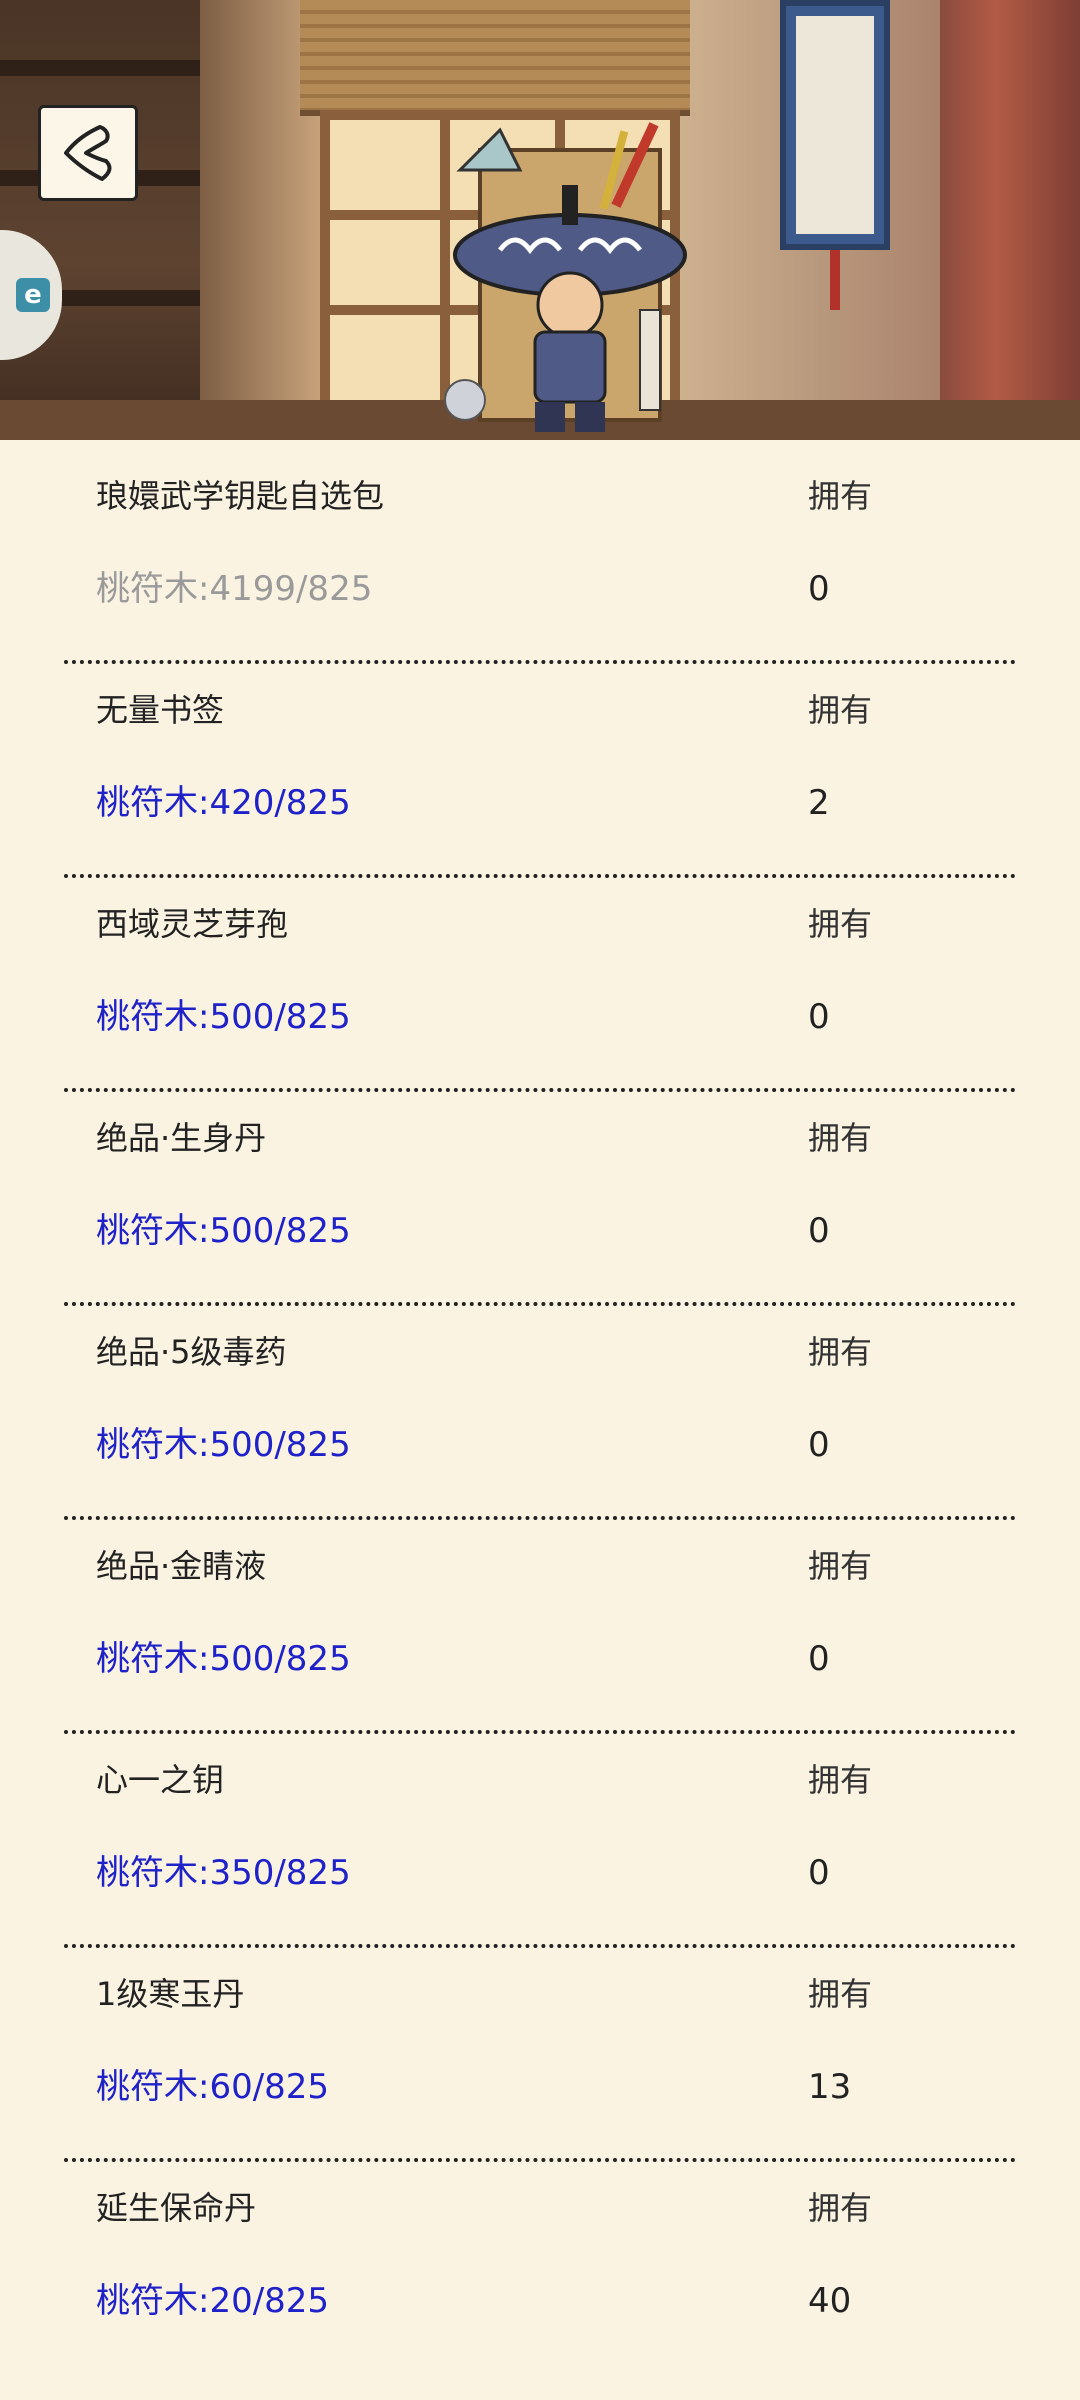  I want to click on item-price: 桃符木:20/825, so click(213, 2301).